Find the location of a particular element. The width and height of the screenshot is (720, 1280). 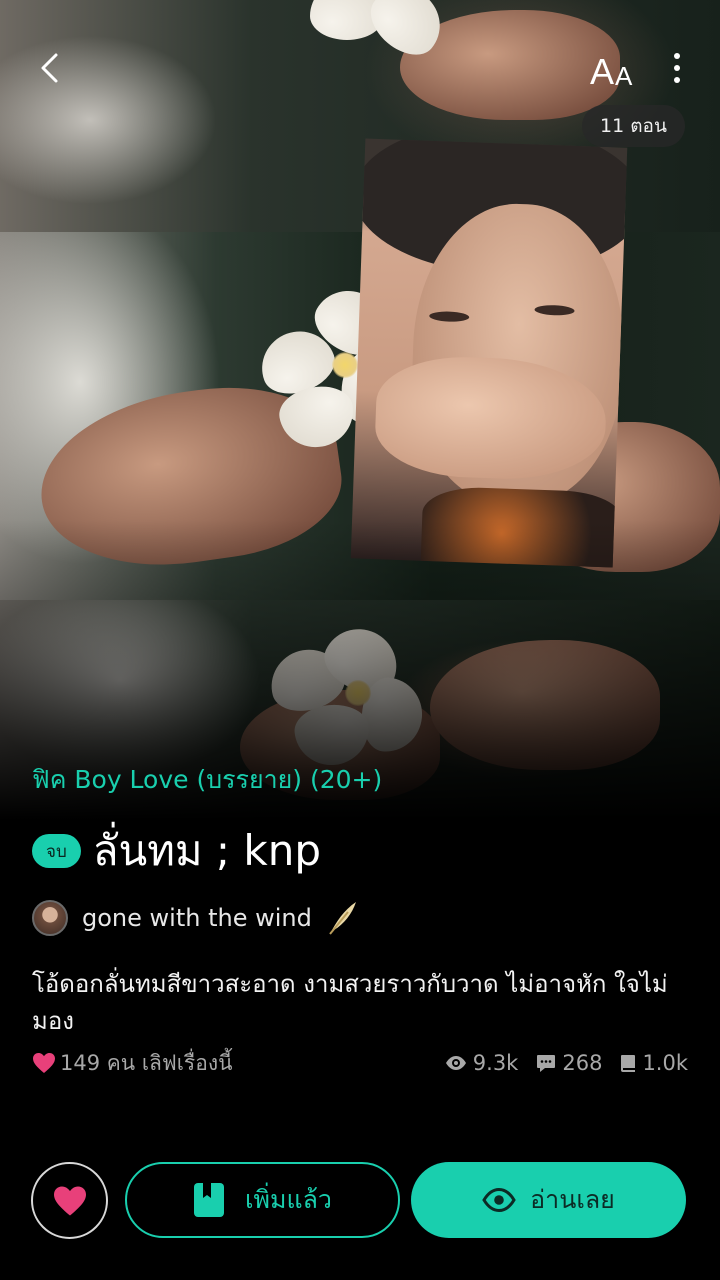

chapters-read-value: 1.0k is located at coordinates (665, 1063).